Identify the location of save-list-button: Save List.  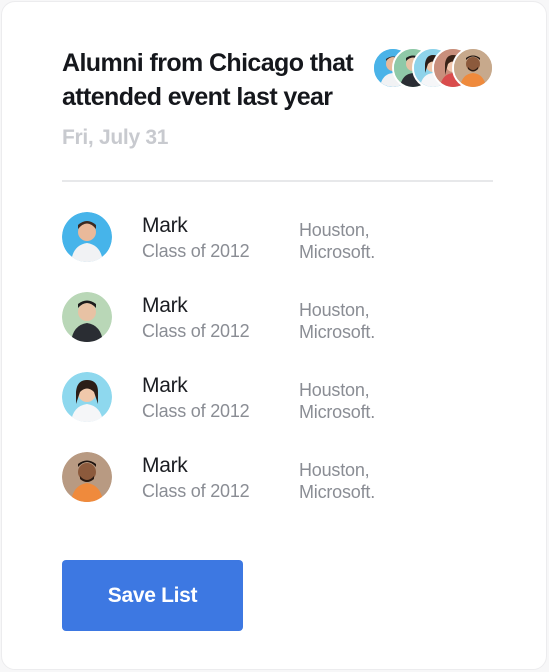
(152, 595).